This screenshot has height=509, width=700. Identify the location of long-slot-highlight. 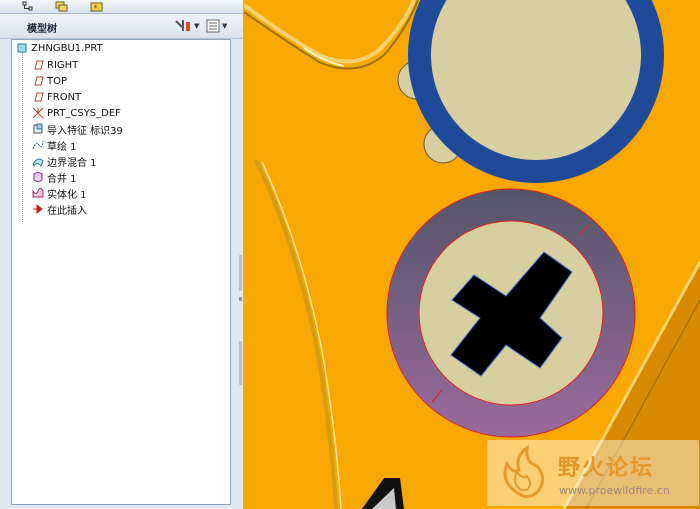
(301, 335).